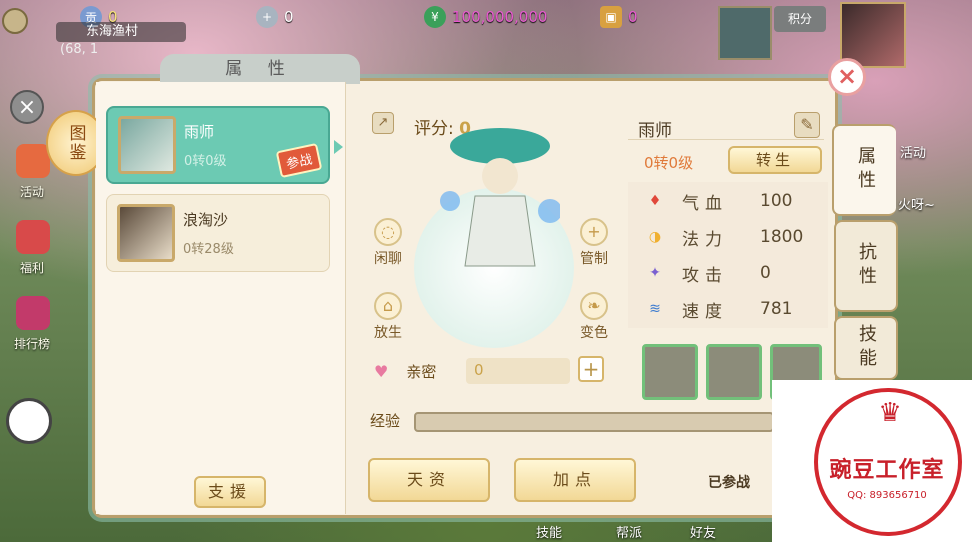 The height and width of the screenshot is (542, 972). Describe the element at coordinates (594, 232) in the screenshot. I see `control-action-icon: +` at that location.